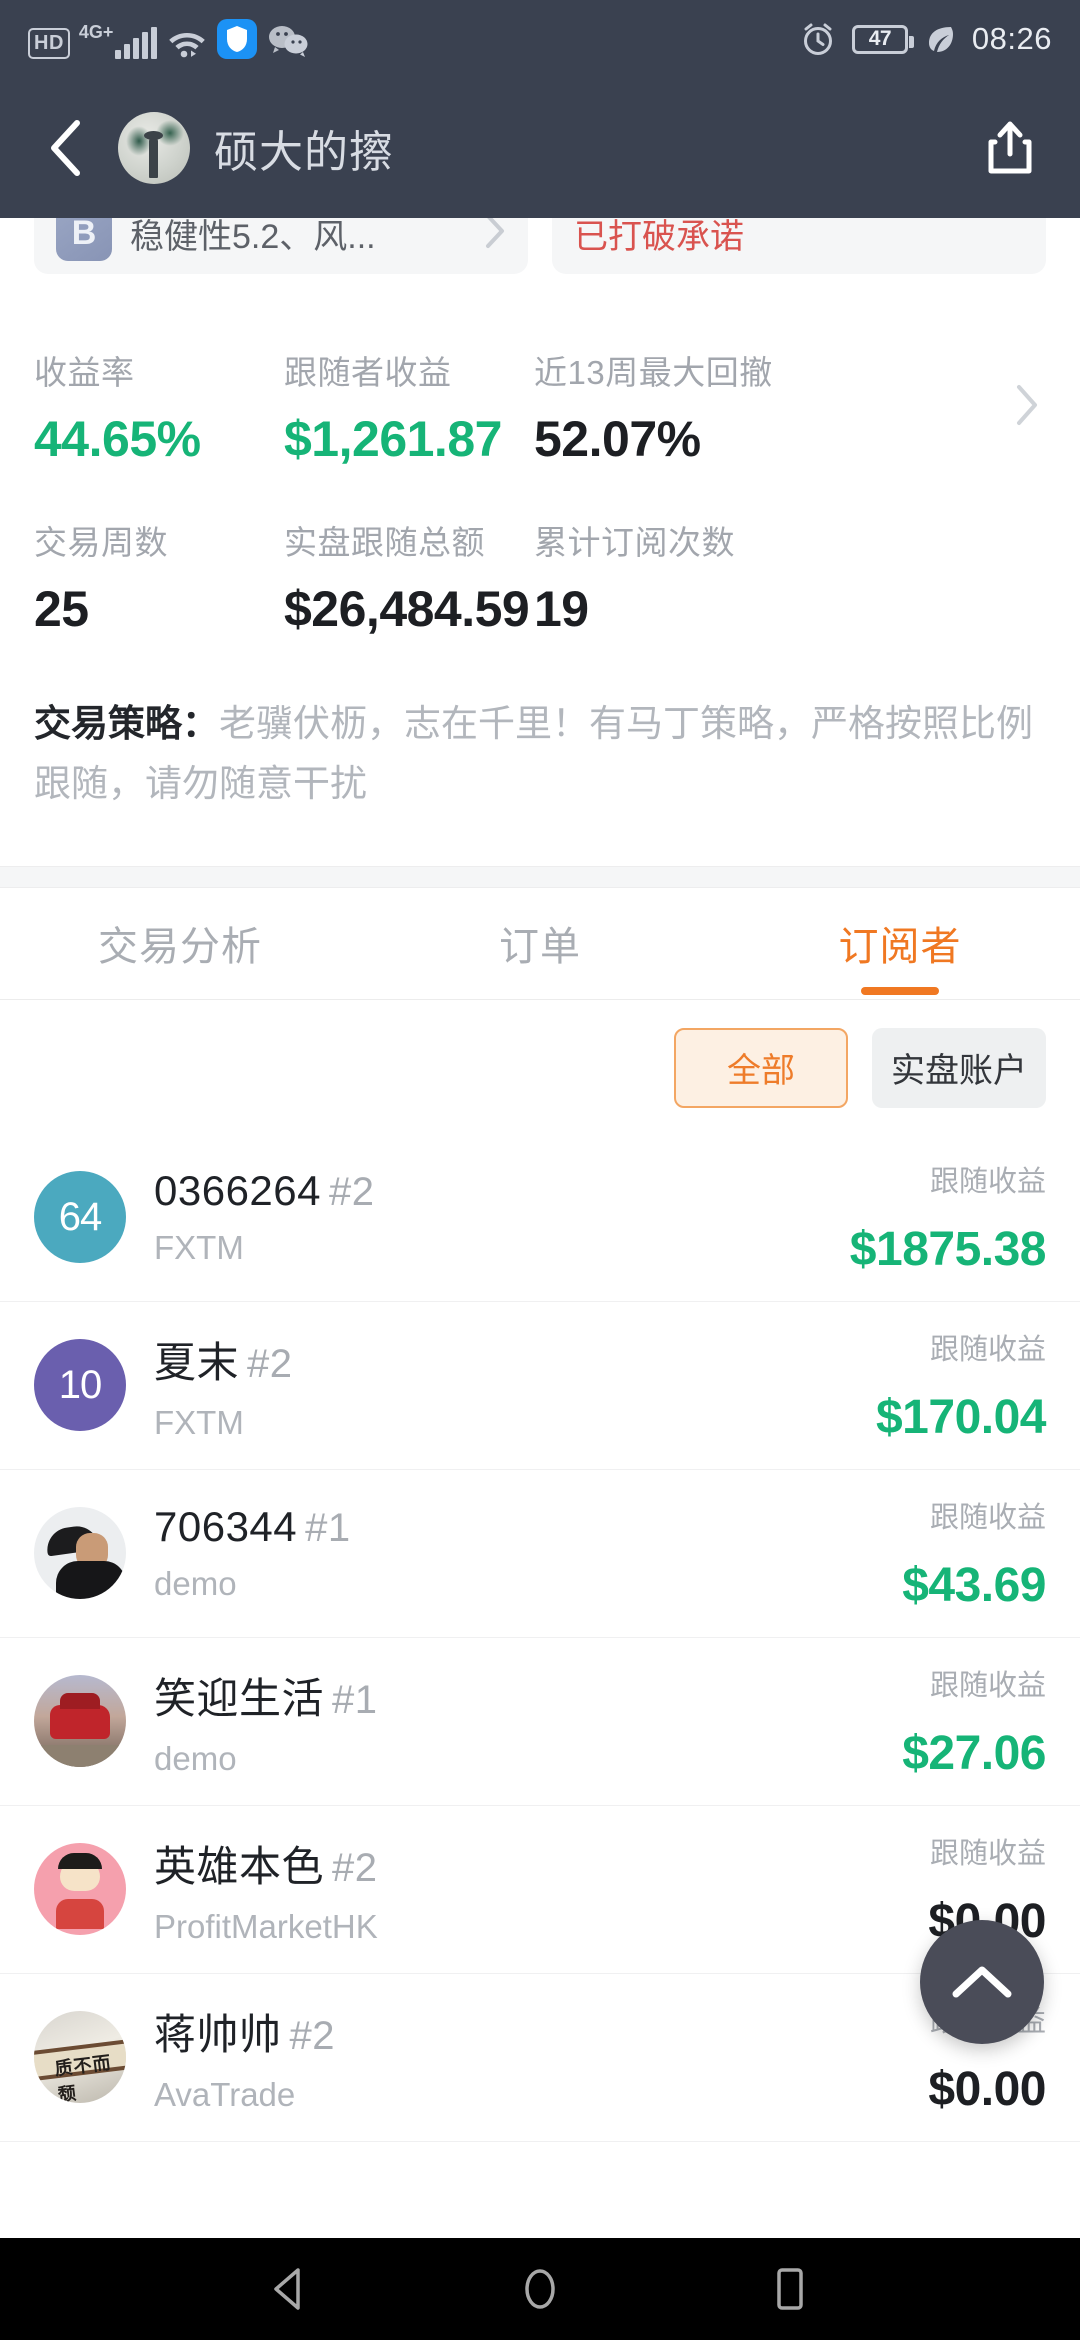 This screenshot has height=2340, width=1080. What do you see at coordinates (238, 1191) in the screenshot?
I see `subscriber-name-text: 0366264` at bounding box center [238, 1191].